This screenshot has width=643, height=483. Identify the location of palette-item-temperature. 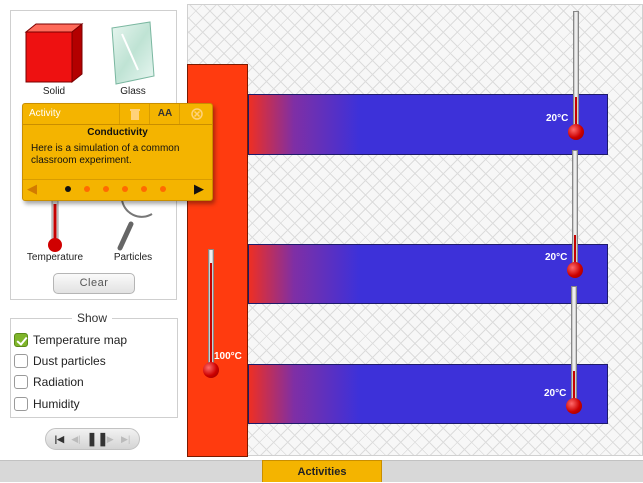
(55, 225).